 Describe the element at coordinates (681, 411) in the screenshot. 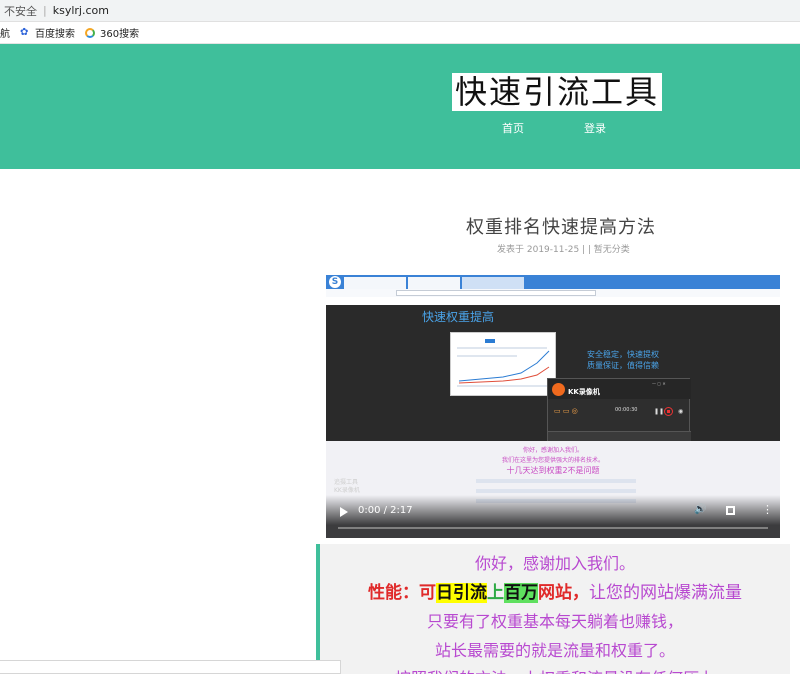

I see `kk-camera-icon: ◉` at that location.